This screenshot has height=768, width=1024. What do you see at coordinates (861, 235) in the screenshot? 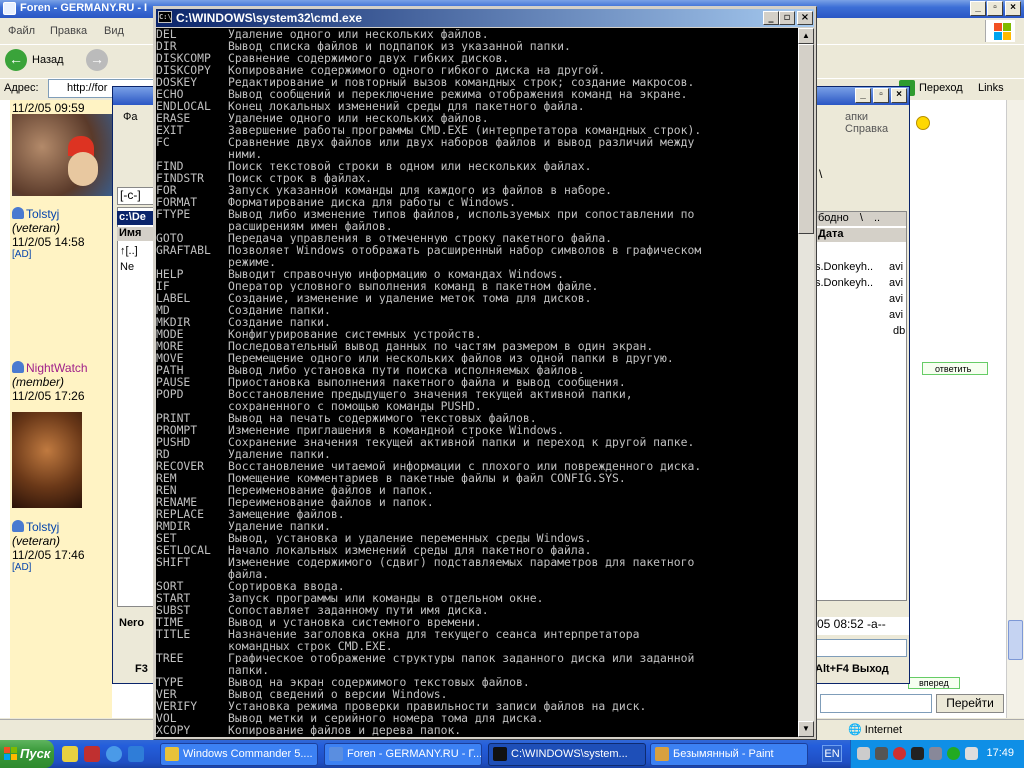
I see `column-date-header: Дата` at bounding box center [861, 235].